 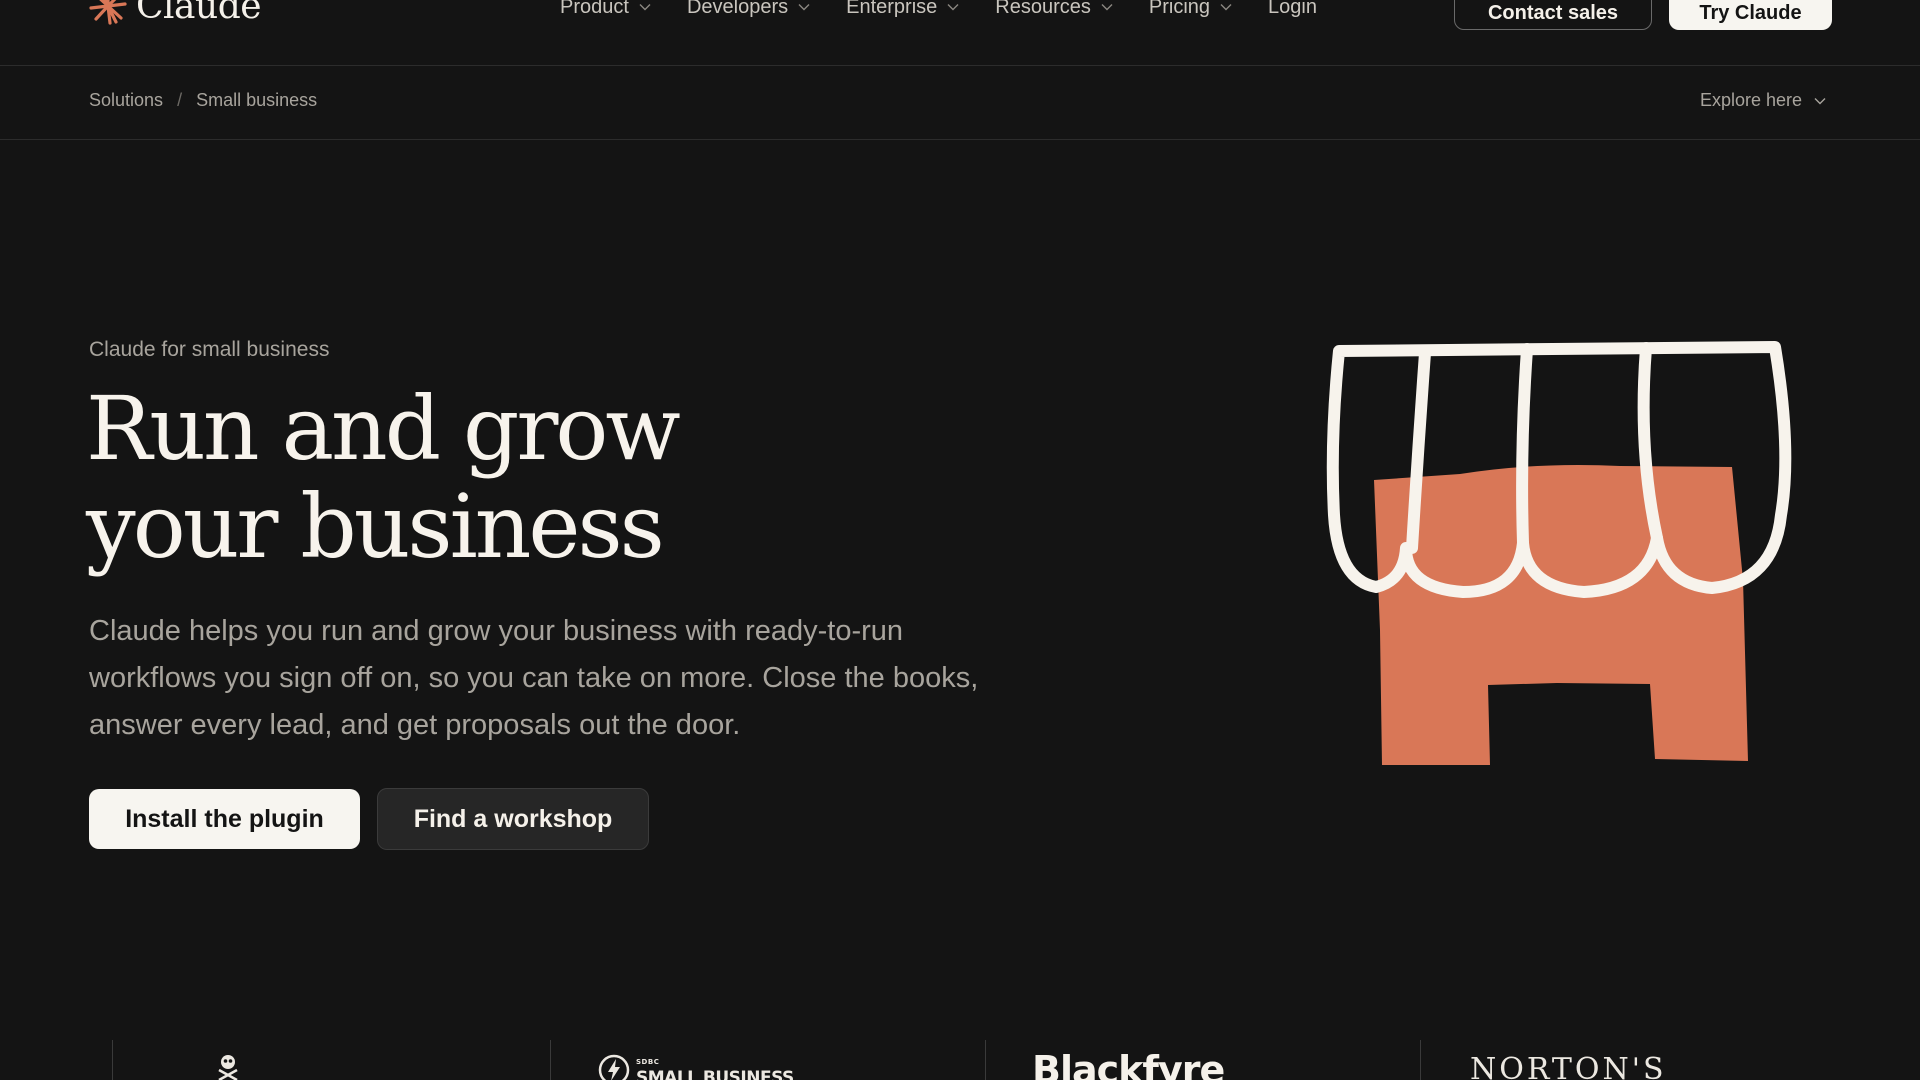 I want to click on nav-item-product: Product, so click(x=605, y=9).